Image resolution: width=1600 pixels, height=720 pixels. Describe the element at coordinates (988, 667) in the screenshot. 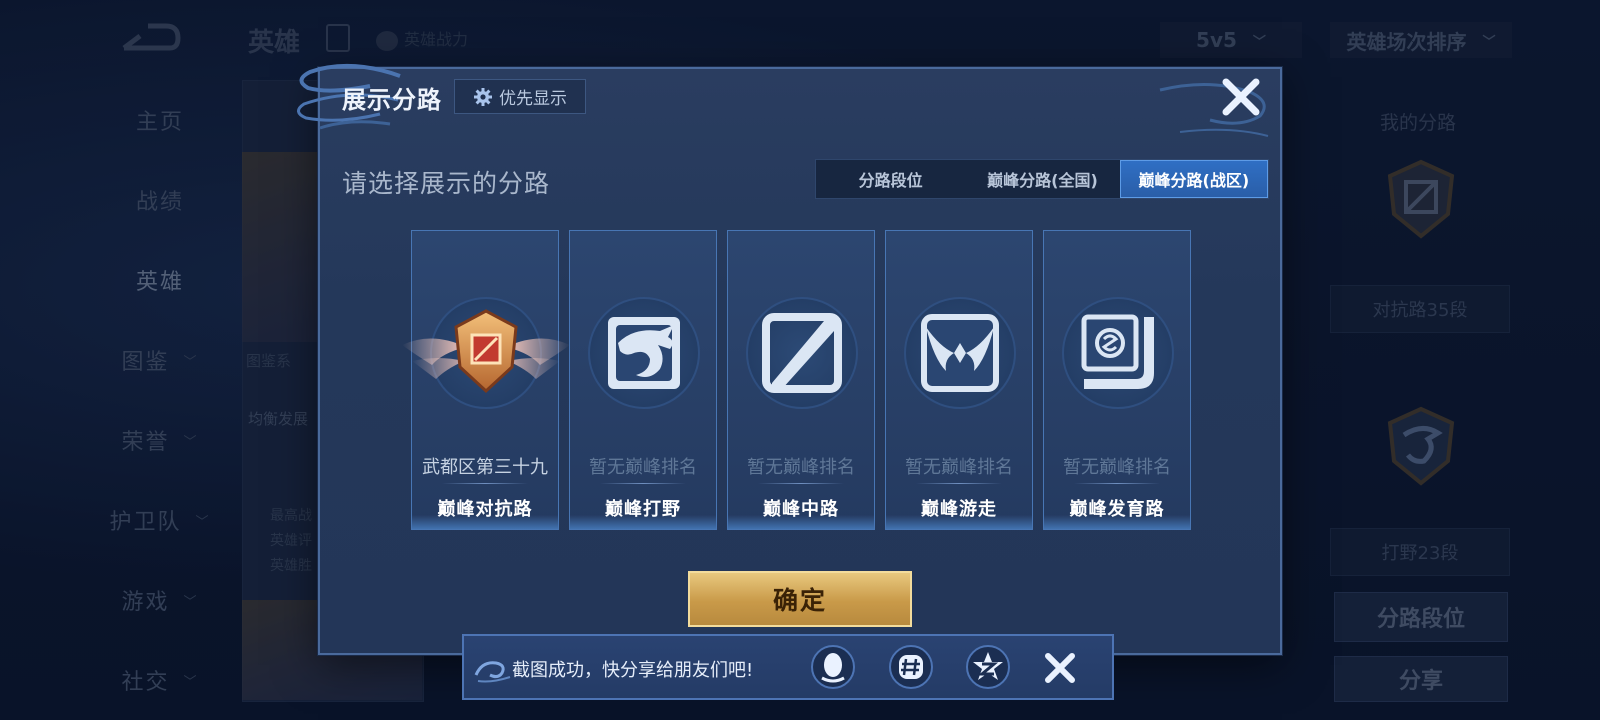

I see `qzone-icon` at that location.